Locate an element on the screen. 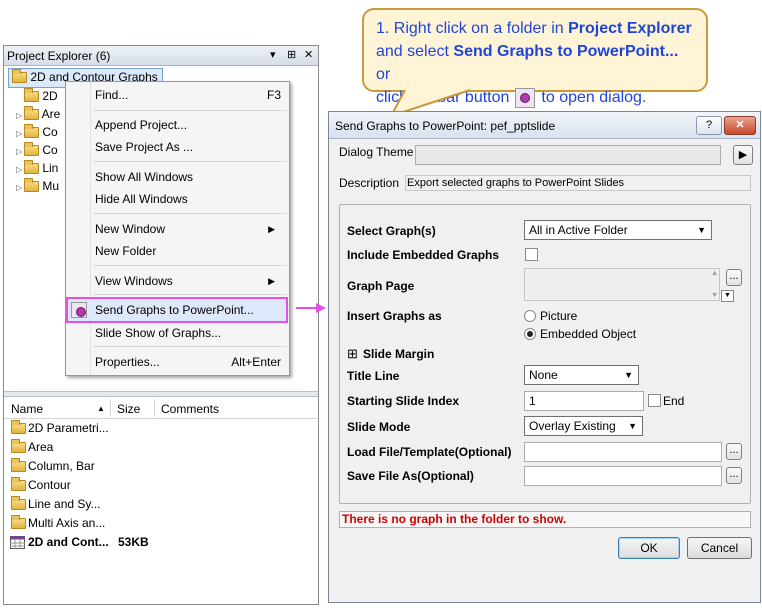 The height and width of the screenshot is (608, 762). project-explorer-title: Project Explorer (6) is located at coordinates (59, 56).